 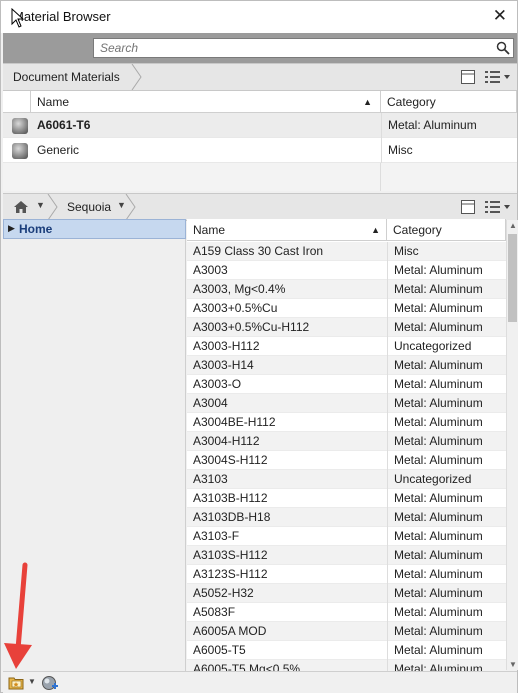 I want to click on library-material-row: A6005-T5 Mg<0.5% Metal: Aluminum, so click(x=346, y=665).